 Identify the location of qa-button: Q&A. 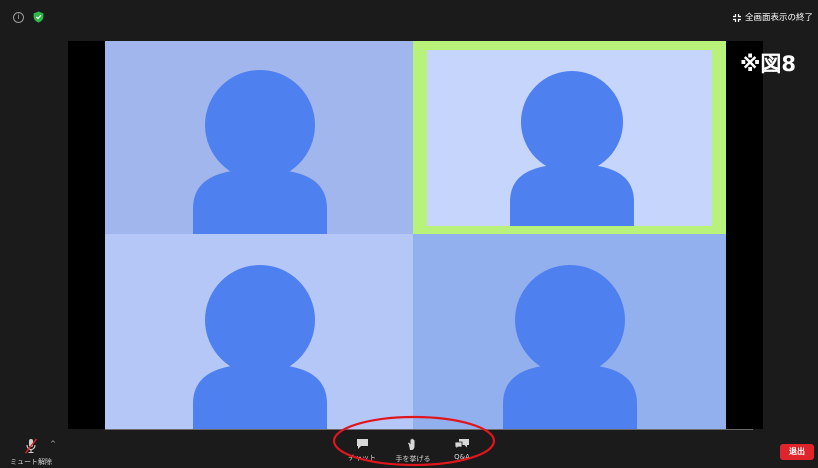
(462, 449).